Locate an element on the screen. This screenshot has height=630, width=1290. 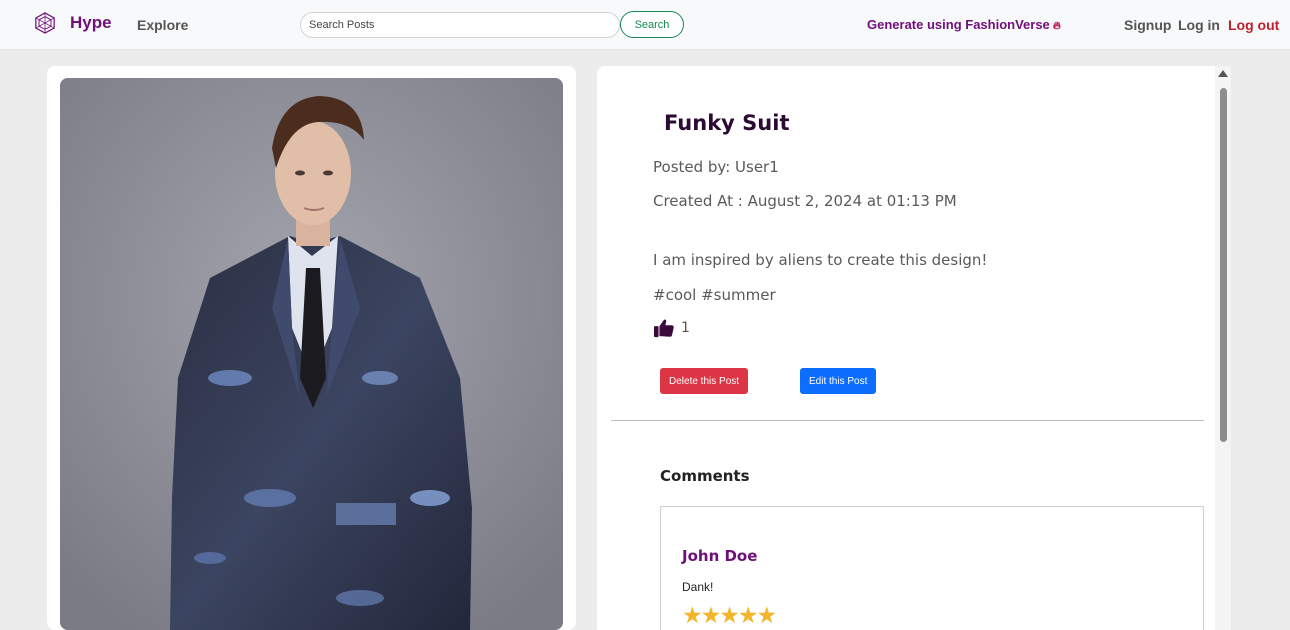
nav-explore-link: Explore is located at coordinates (162, 25).